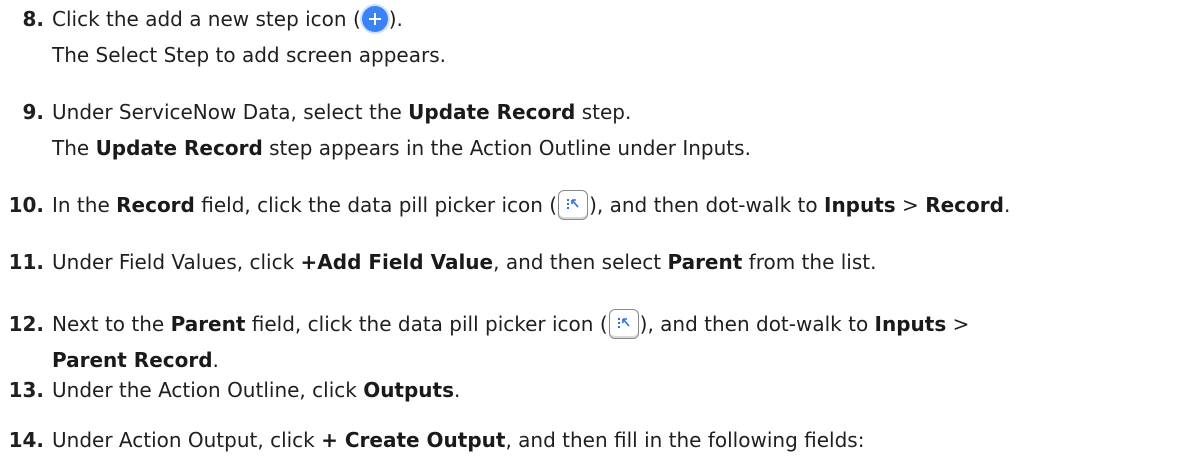  Describe the element at coordinates (111, 324) in the screenshot. I see `text-segment: Next to the` at that location.